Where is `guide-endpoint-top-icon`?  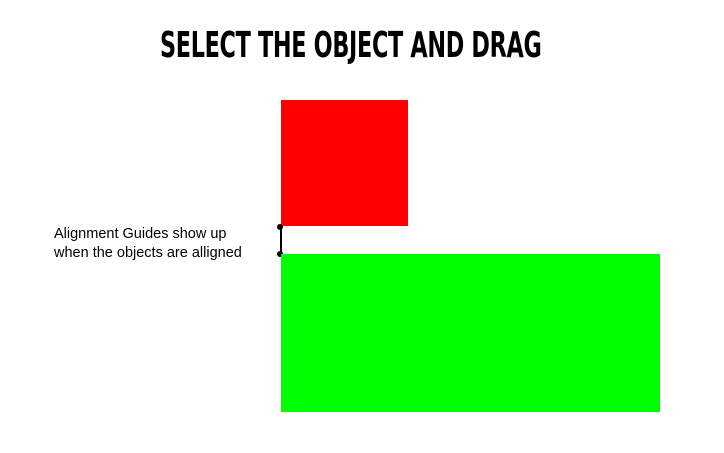 guide-endpoint-top-icon is located at coordinates (280, 227).